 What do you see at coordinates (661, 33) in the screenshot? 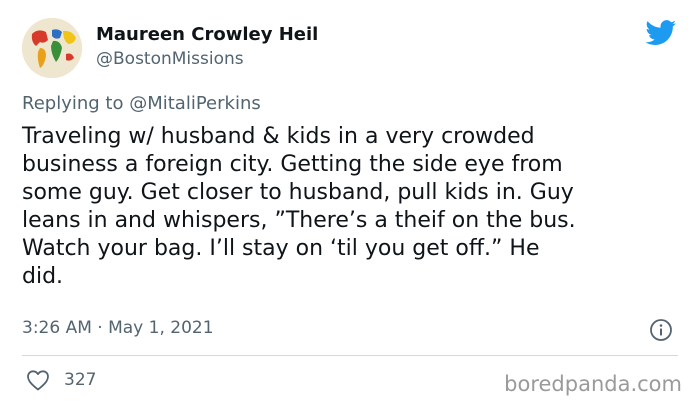
I see `twitter-bird-icon` at bounding box center [661, 33].